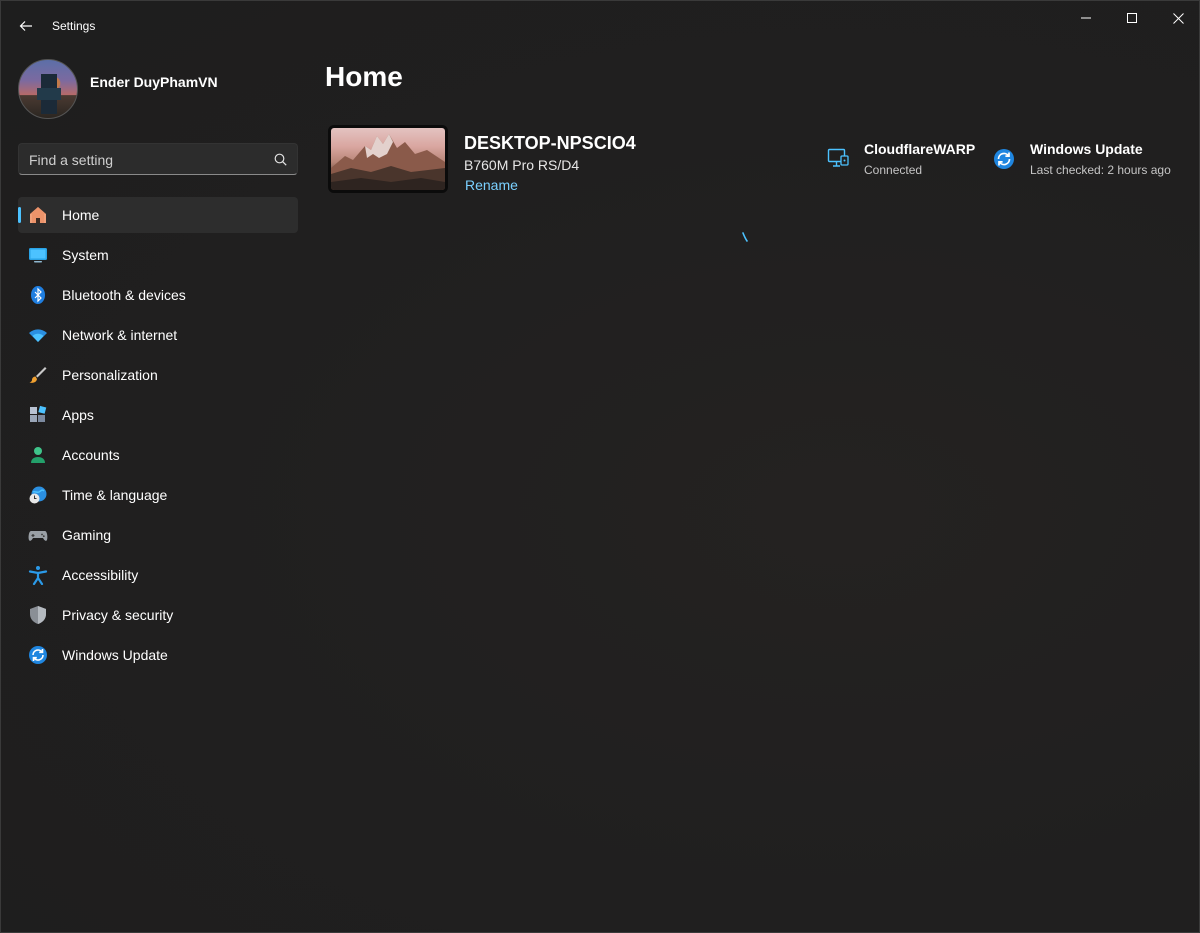 The height and width of the screenshot is (933, 1200). Describe the element at coordinates (491, 185) in the screenshot. I see `rename-link: Rename` at that location.